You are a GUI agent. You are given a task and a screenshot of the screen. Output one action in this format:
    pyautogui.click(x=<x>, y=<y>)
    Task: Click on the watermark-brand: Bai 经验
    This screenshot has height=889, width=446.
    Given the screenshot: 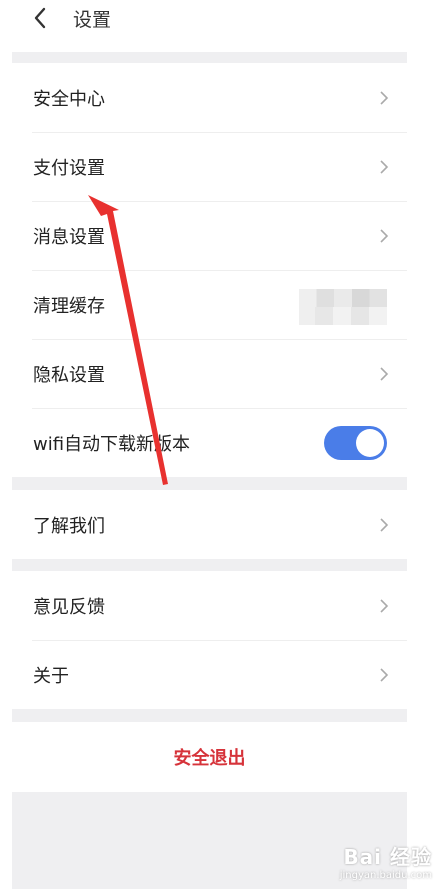 What is the action you would take?
    pyautogui.click(x=387, y=857)
    